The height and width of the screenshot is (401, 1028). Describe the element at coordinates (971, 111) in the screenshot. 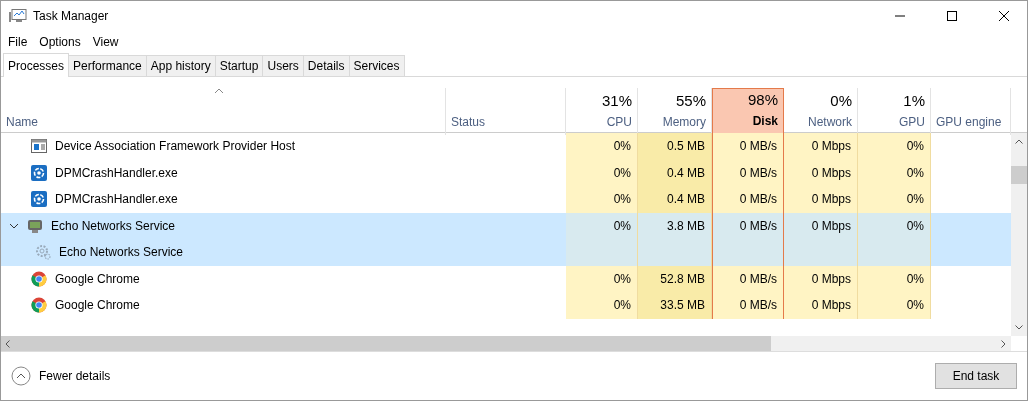

I see `column-header: GPU engine` at that location.